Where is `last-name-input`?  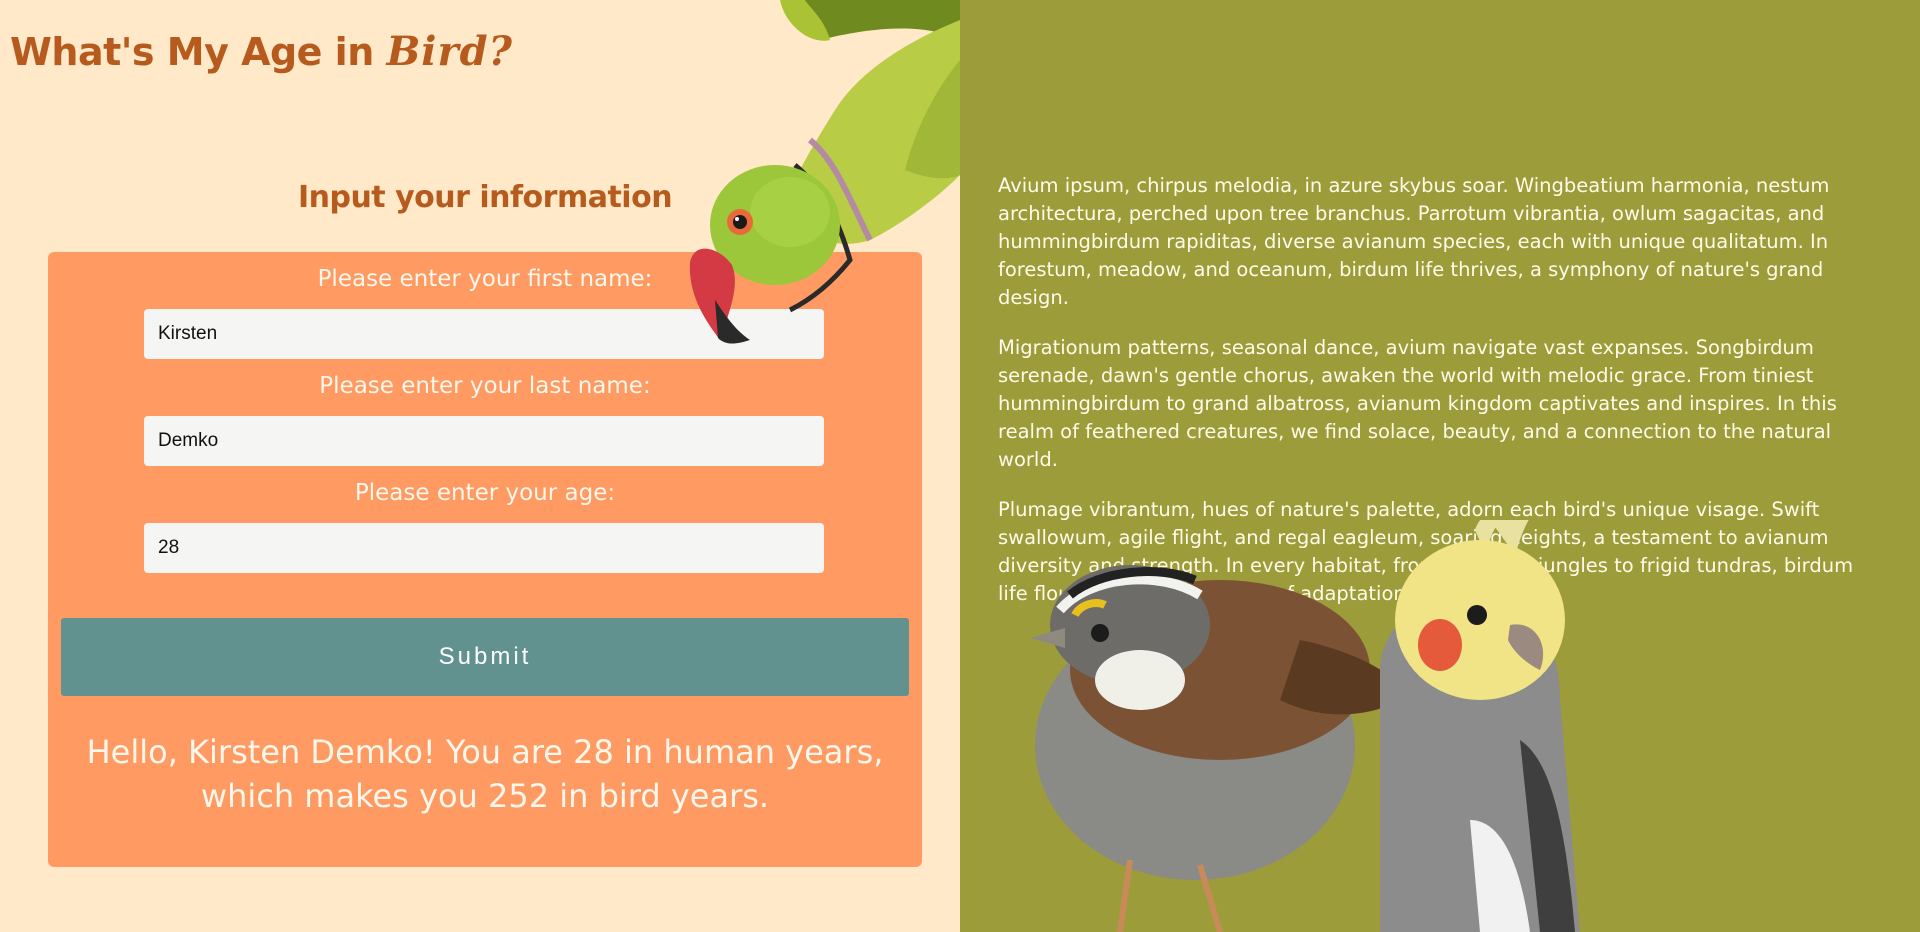
last-name-input is located at coordinates (484, 441).